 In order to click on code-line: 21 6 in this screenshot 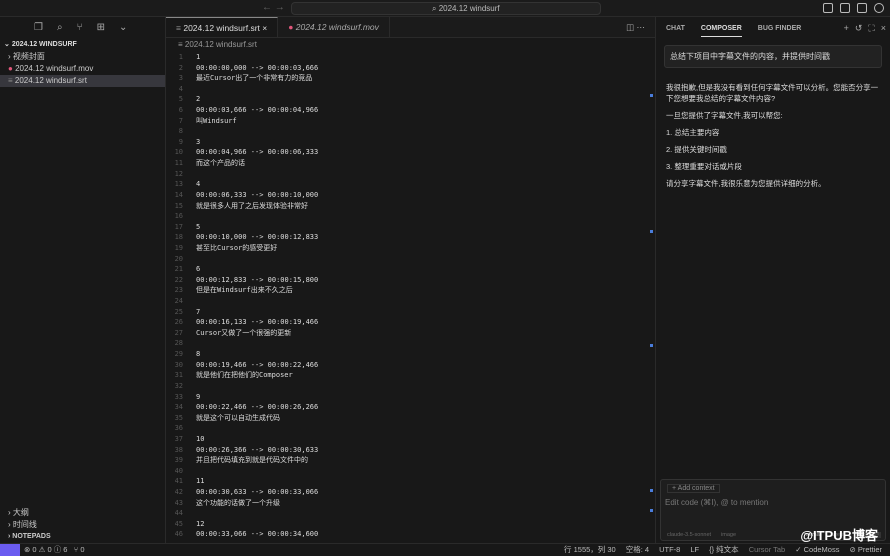, I will do `click(410, 269)`.